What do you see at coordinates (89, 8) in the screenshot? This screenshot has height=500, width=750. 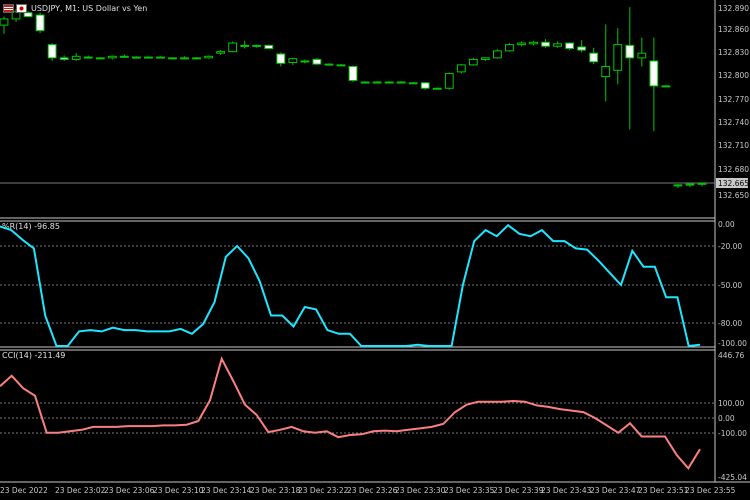 I see `chart-title: USDJPY, M1: US Dollar vs Yen` at bounding box center [89, 8].